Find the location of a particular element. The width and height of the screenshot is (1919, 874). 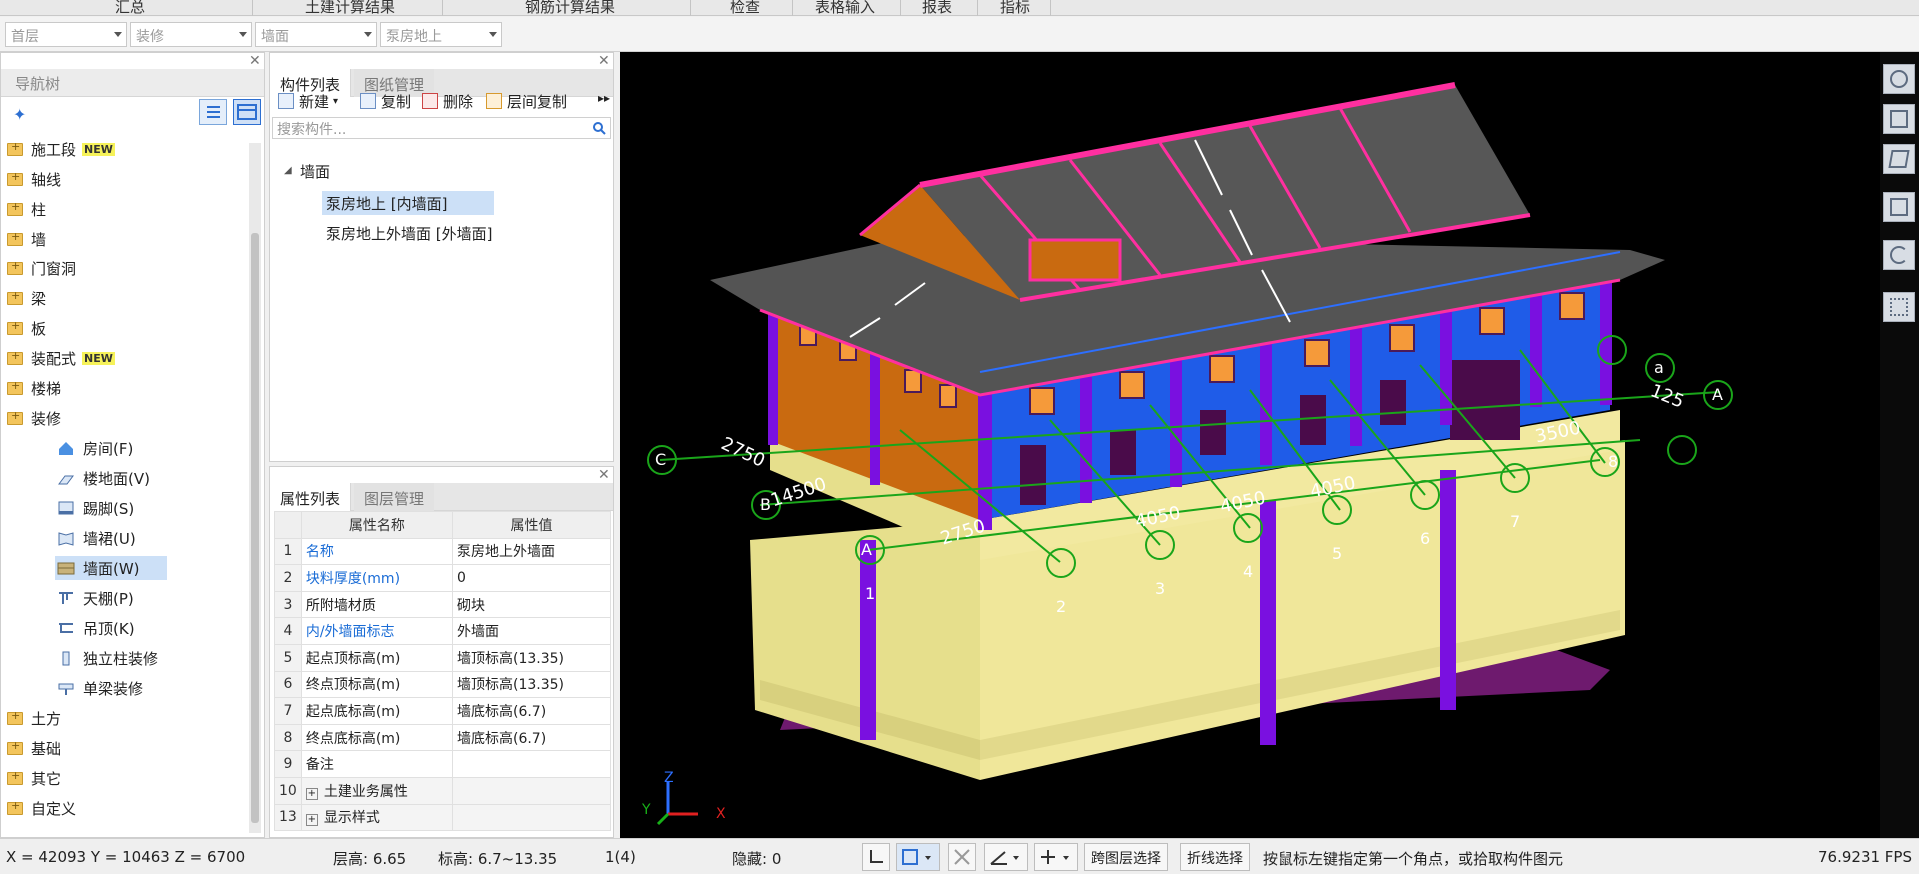

2d-view-icon is located at coordinates (1899, 119).